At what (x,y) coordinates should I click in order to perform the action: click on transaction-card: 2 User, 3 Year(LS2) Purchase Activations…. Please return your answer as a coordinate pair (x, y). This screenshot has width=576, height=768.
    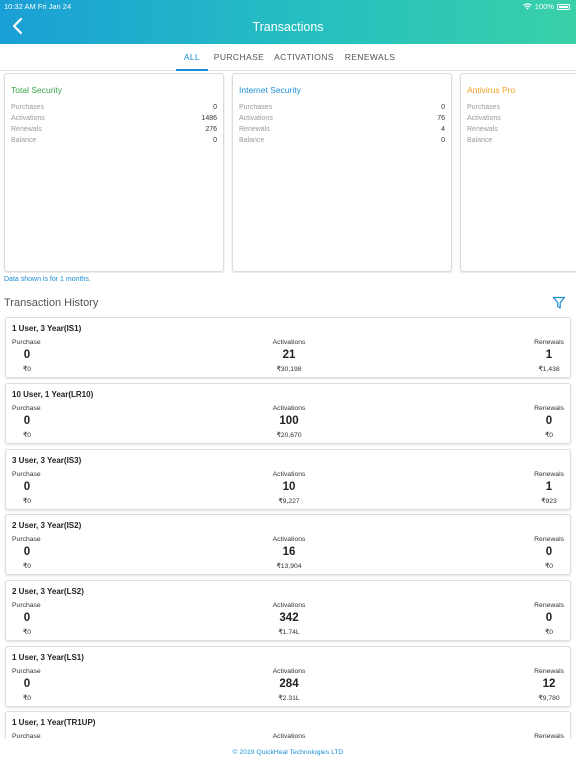
    Looking at the image, I should click on (288, 610).